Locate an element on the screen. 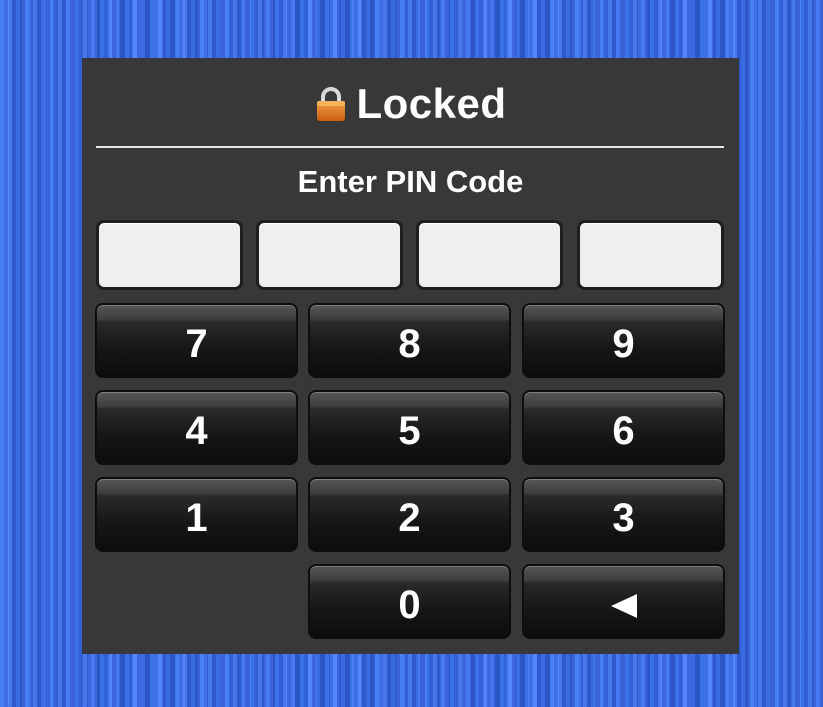  pin-prompt: Enter PIN Code is located at coordinates (410, 181).